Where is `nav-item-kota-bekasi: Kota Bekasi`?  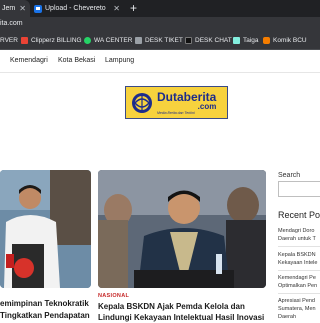 nav-item-kota-bekasi: Kota Bekasi is located at coordinates (76, 60).